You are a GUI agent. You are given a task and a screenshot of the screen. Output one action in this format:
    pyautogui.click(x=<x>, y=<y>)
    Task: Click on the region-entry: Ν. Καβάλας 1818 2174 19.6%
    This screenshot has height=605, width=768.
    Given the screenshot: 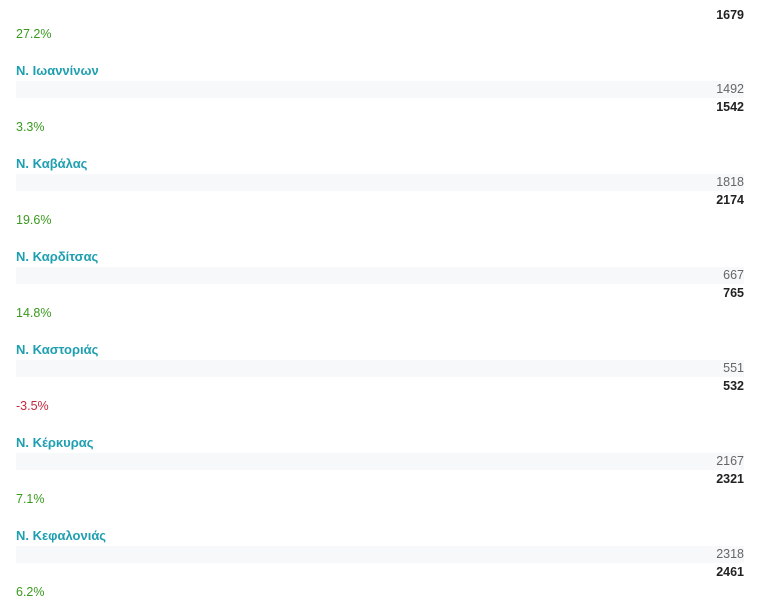 What is the action you would take?
    pyautogui.click(x=380, y=180)
    